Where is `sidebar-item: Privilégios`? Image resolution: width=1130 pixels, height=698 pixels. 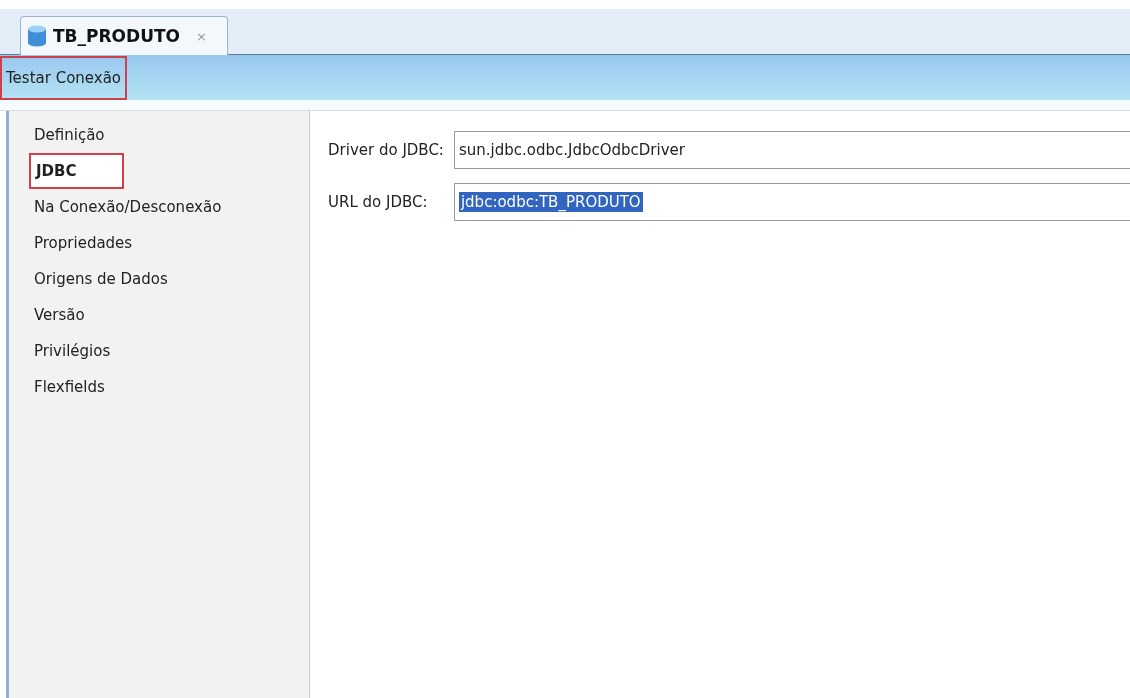 sidebar-item: Privilégios is located at coordinates (159, 351).